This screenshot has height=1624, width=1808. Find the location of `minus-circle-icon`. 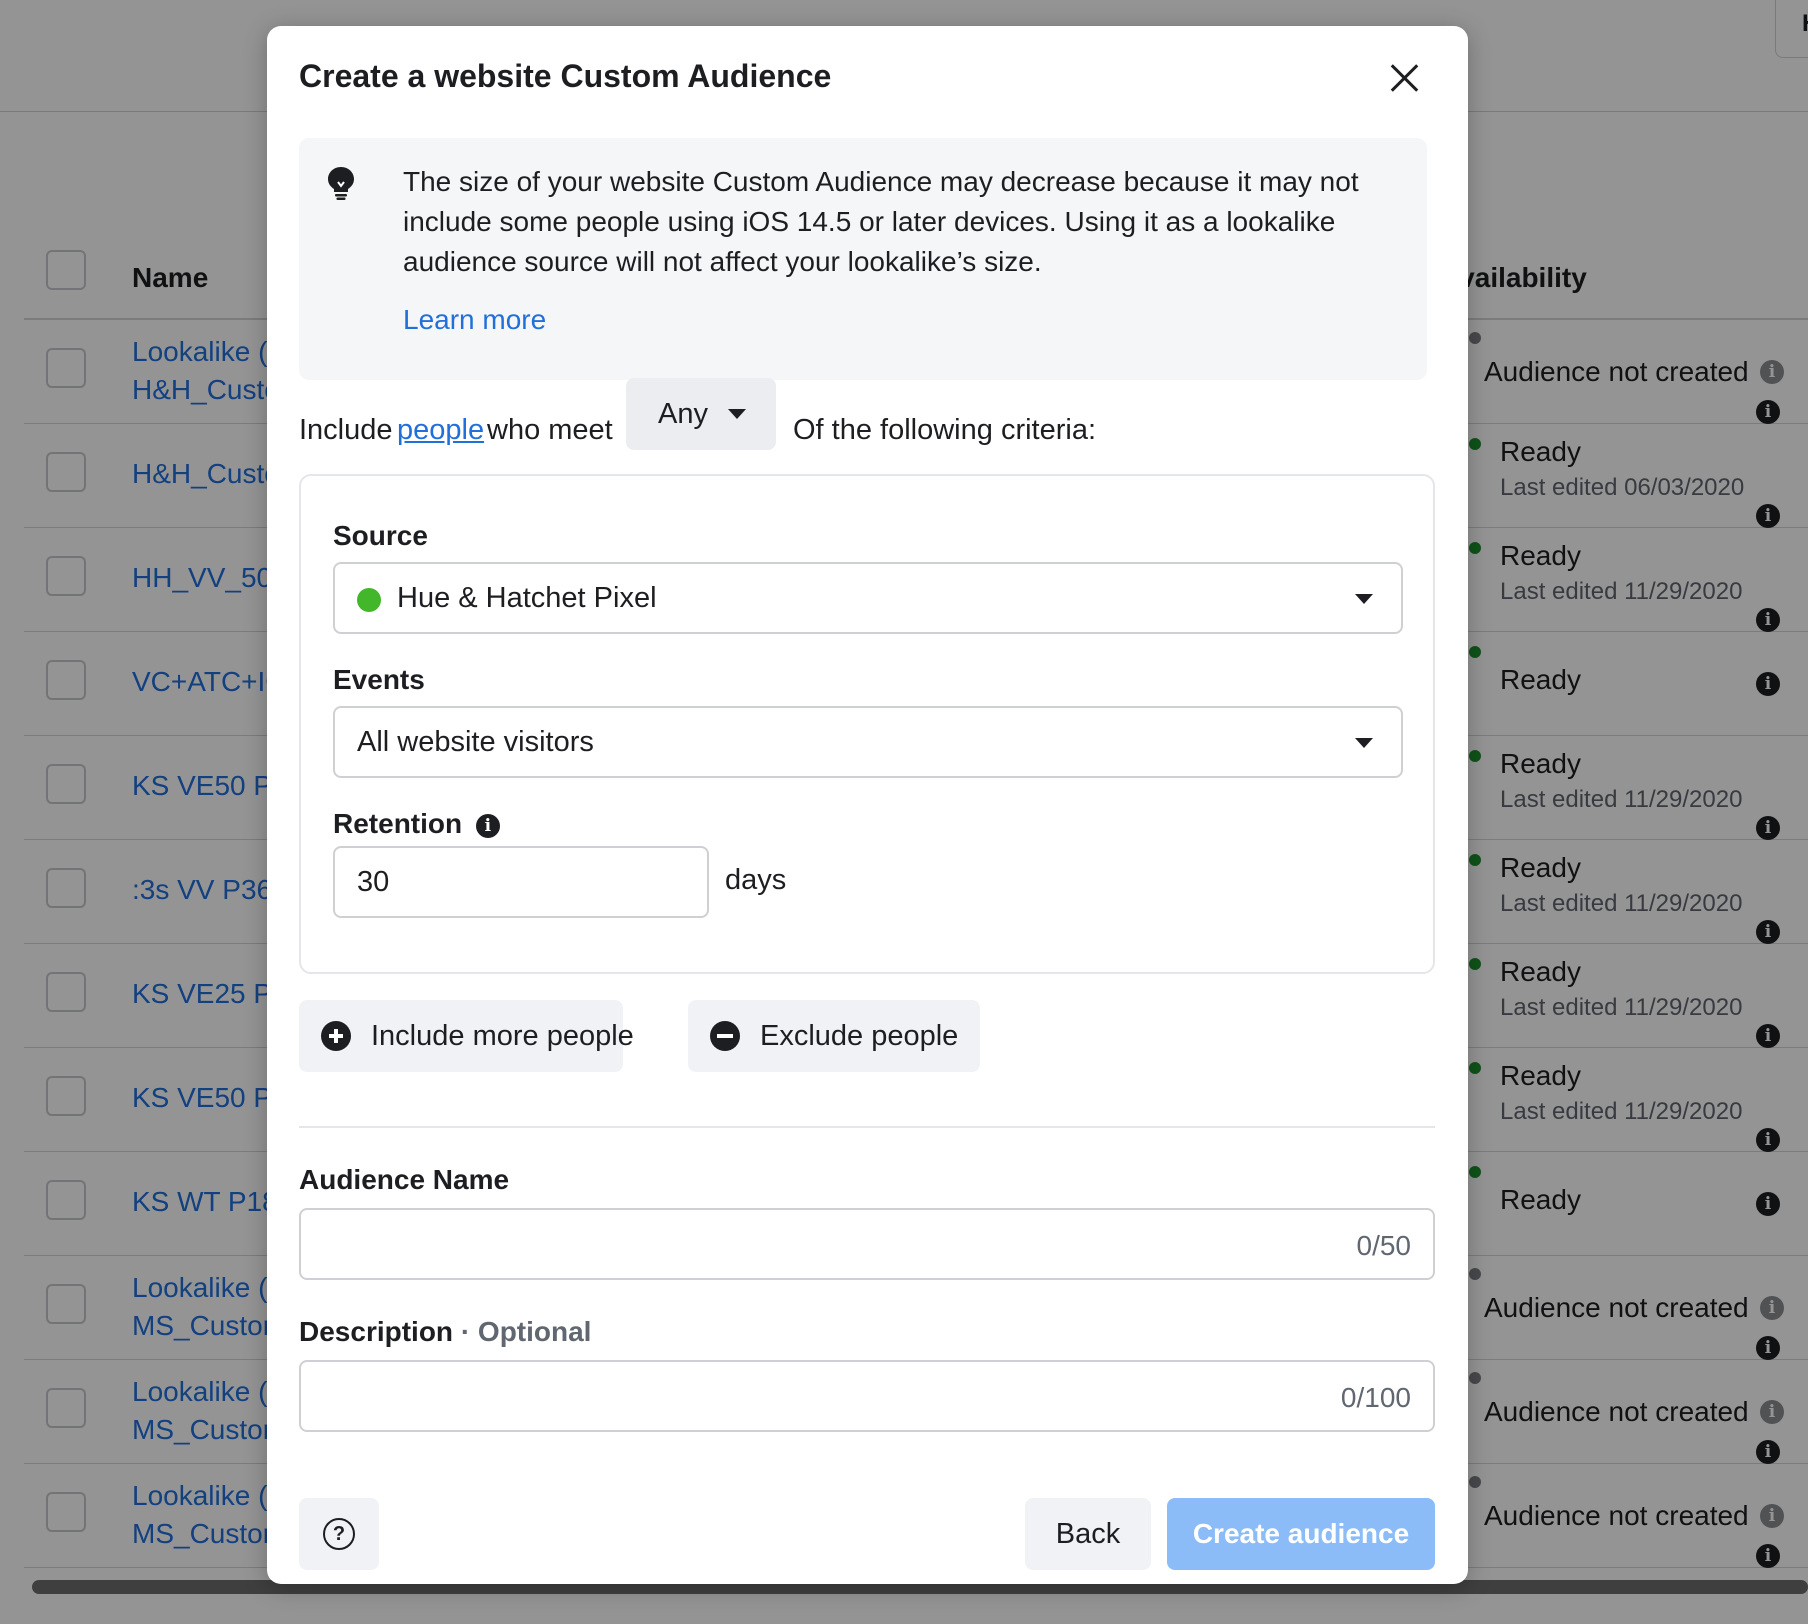

minus-circle-icon is located at coordinates (725, 1036).